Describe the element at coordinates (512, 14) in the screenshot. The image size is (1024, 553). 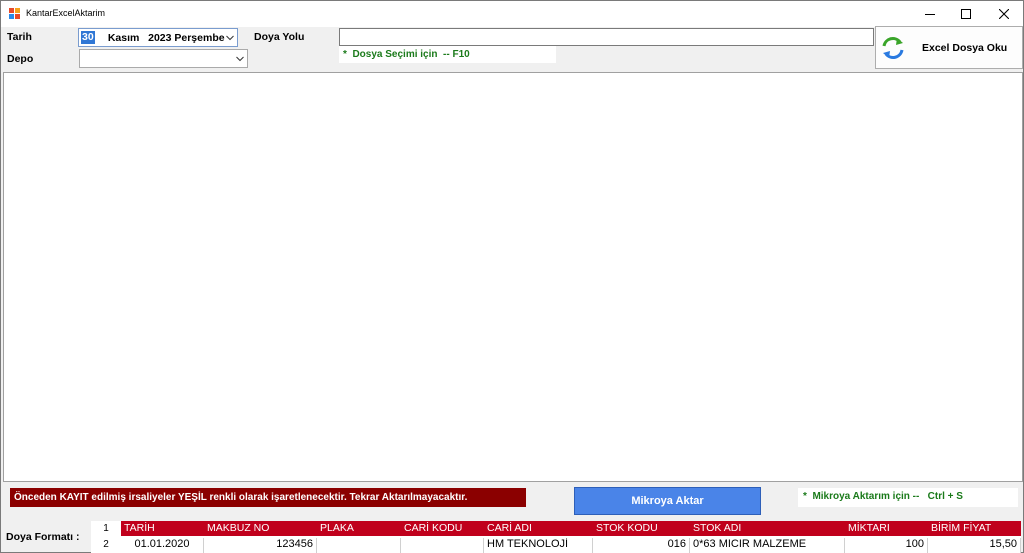
I see `title-bar: KantarExcelAktarim` at that location.